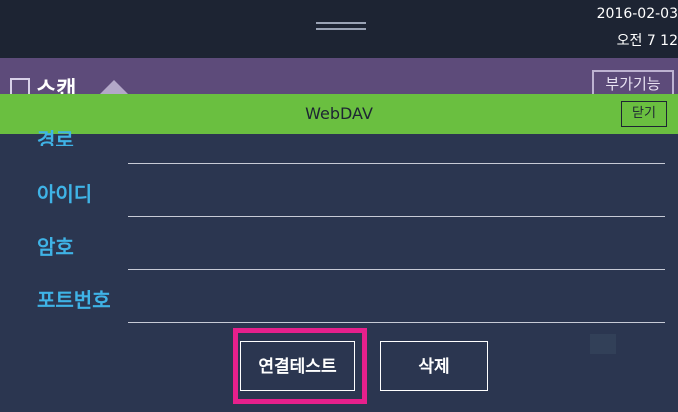  Describe the element at coordinates (396, 197) in the screenshot. I see `id-field` at that location.